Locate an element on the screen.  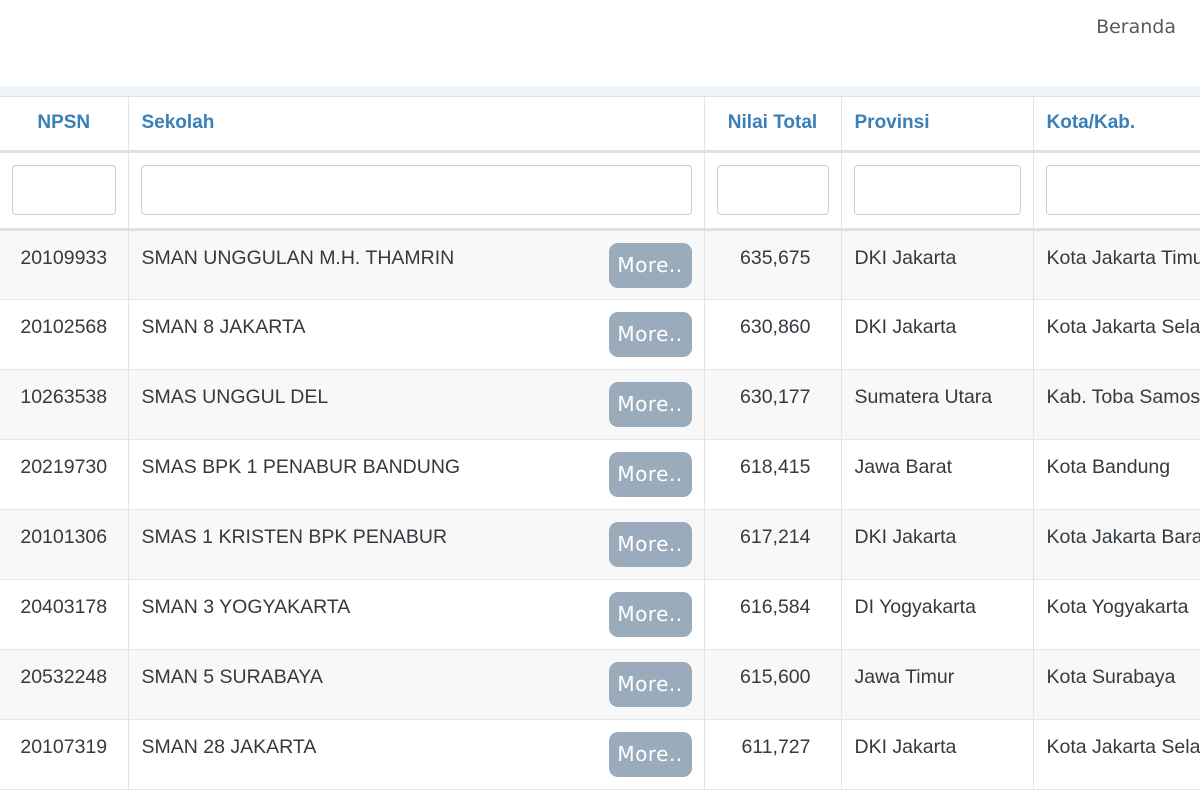
cell-kota-kab: Kota Jakarta Barat is located at coordinates (1116, 544).